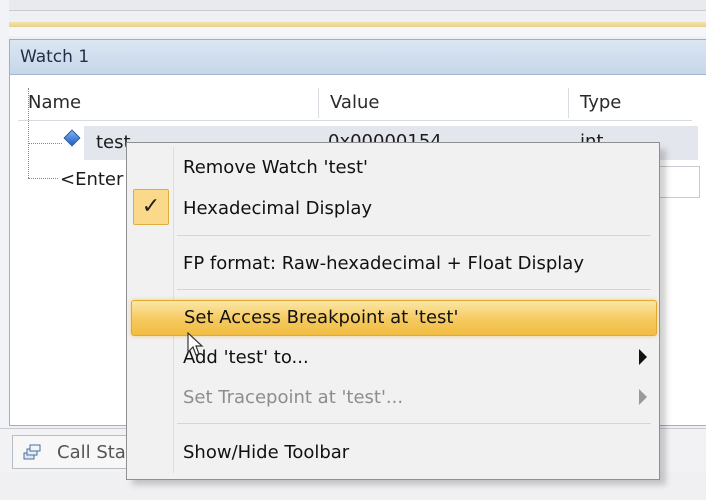 Image resolution: width=706 pixels, height=500 pixels. I want to click on watch-grid-header: Name Value Type, so click(355, 102).